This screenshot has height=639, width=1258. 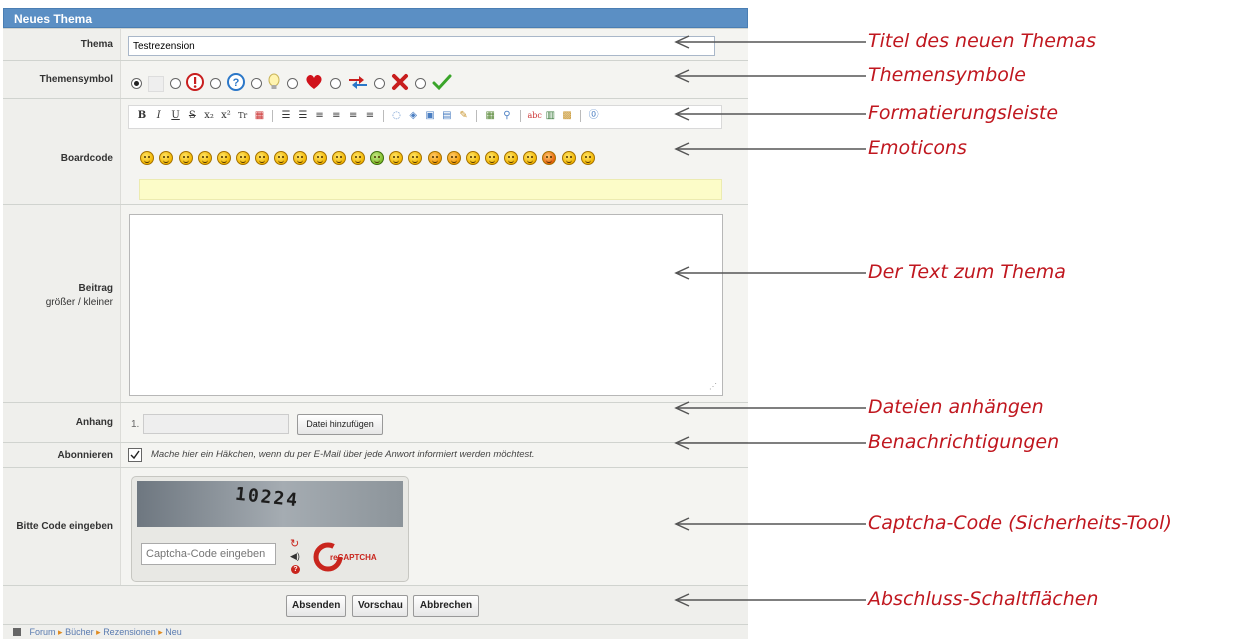 What do you see at coordinates (770, 408) in the screenshot?
I see `arrow-attach` at bounding box center [770, 408].